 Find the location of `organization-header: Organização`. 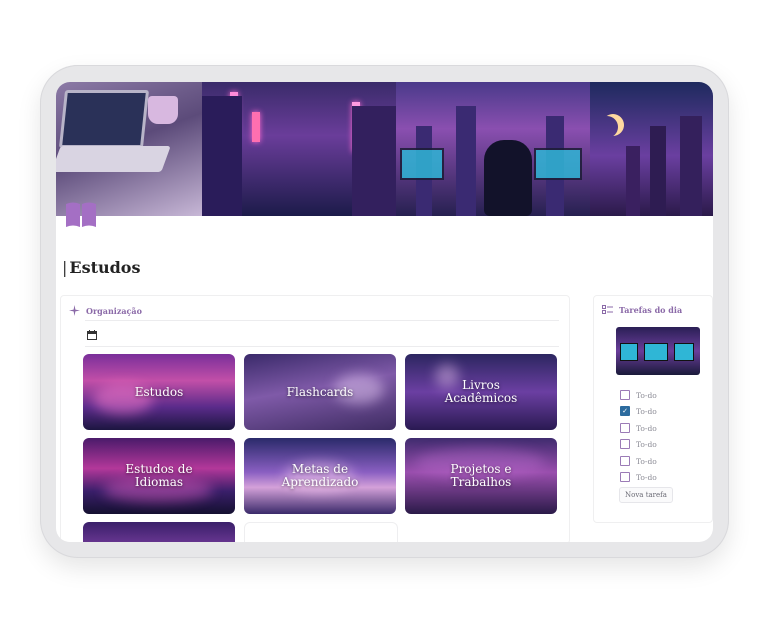

organization-header: Organização is located at coordinates (105, 310).